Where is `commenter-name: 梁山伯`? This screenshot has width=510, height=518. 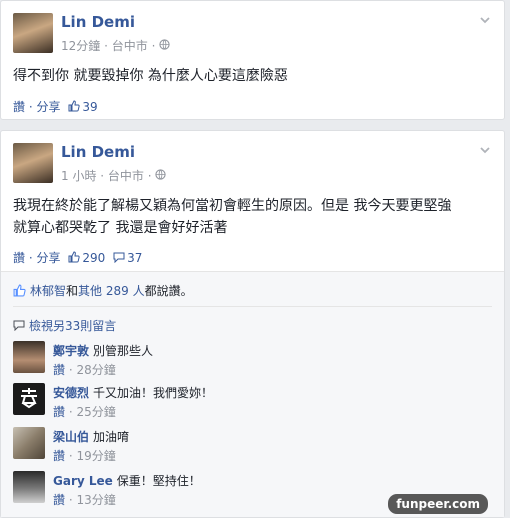 commenter-name: 梁山伯 is located at coordinates (71, 437).